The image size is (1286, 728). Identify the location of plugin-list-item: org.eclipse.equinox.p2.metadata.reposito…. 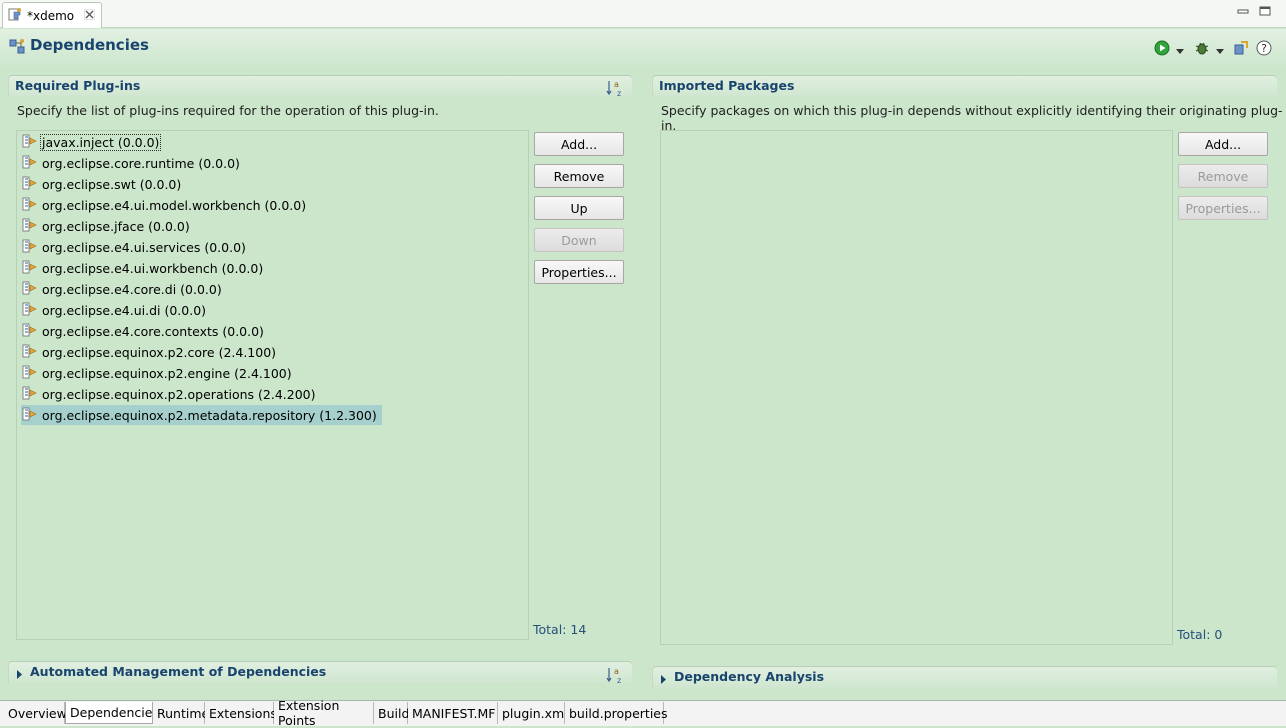
(201, 415).